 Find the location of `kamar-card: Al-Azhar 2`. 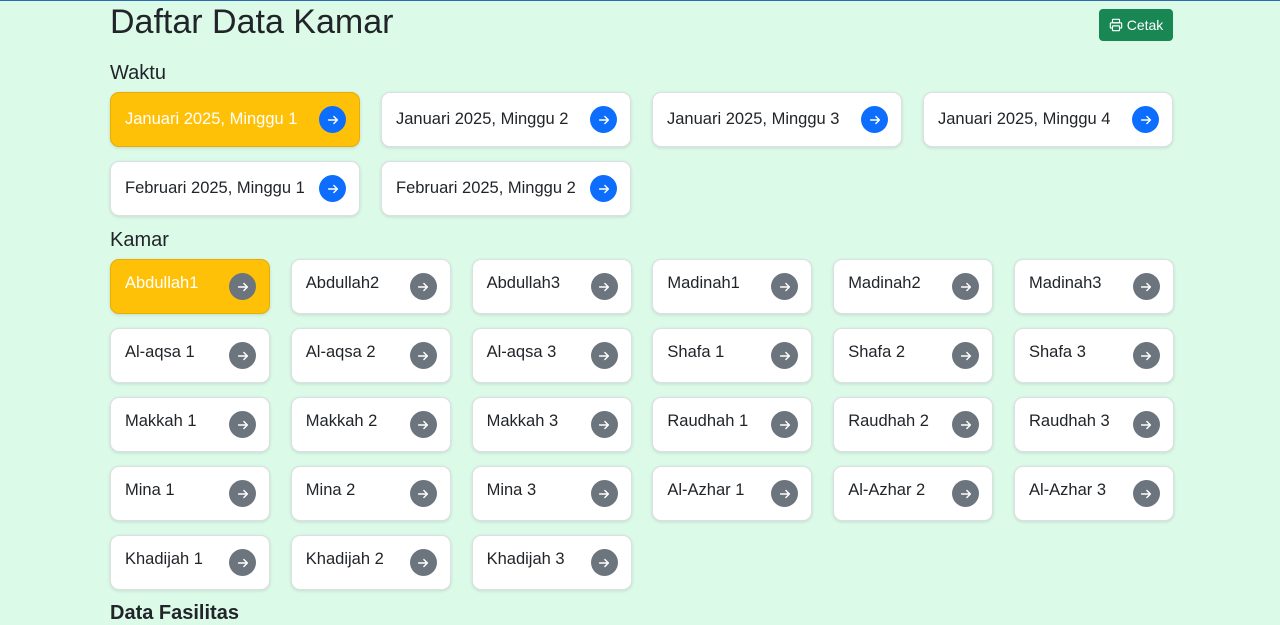

kamar-card: Al-Azhar 2 is located at coordinates (913, 493).